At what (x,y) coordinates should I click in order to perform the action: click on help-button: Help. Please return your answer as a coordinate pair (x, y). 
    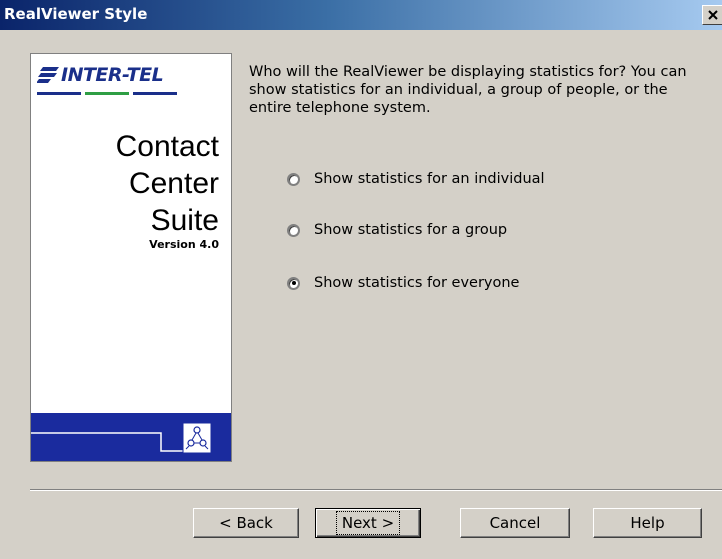
    Looking at the image, I should click on (647, 523).